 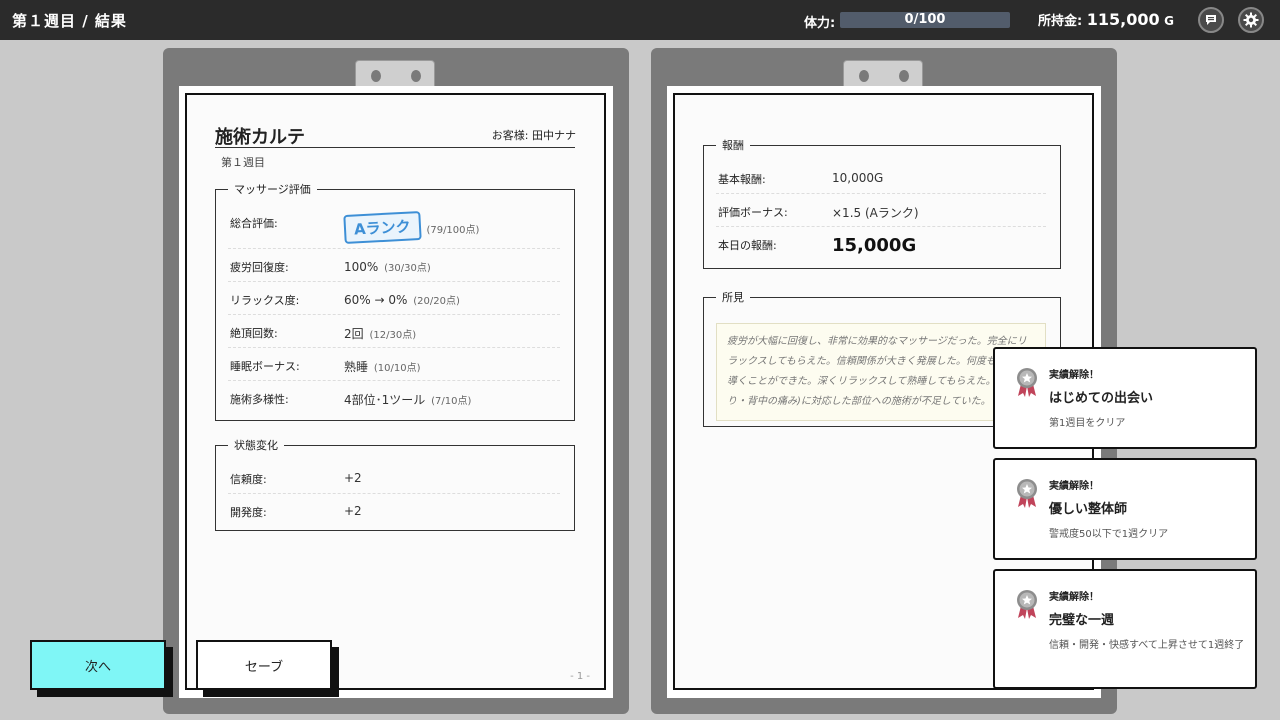 I want to click on rank-stamp: Aランク, so click(x=382, y=227).